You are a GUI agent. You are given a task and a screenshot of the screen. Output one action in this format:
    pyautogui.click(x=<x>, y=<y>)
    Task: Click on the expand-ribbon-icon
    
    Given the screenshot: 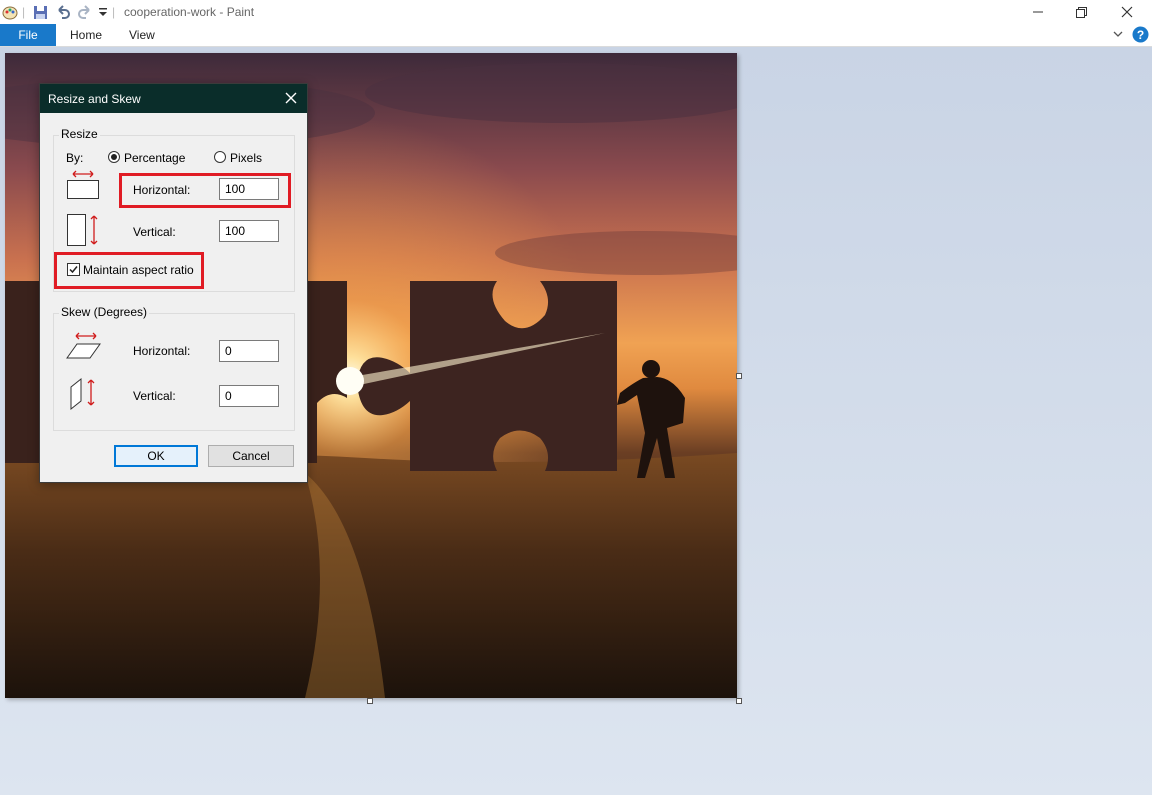 What is the action you would take?
    pyautogui.click(x=1118, y=35)
    